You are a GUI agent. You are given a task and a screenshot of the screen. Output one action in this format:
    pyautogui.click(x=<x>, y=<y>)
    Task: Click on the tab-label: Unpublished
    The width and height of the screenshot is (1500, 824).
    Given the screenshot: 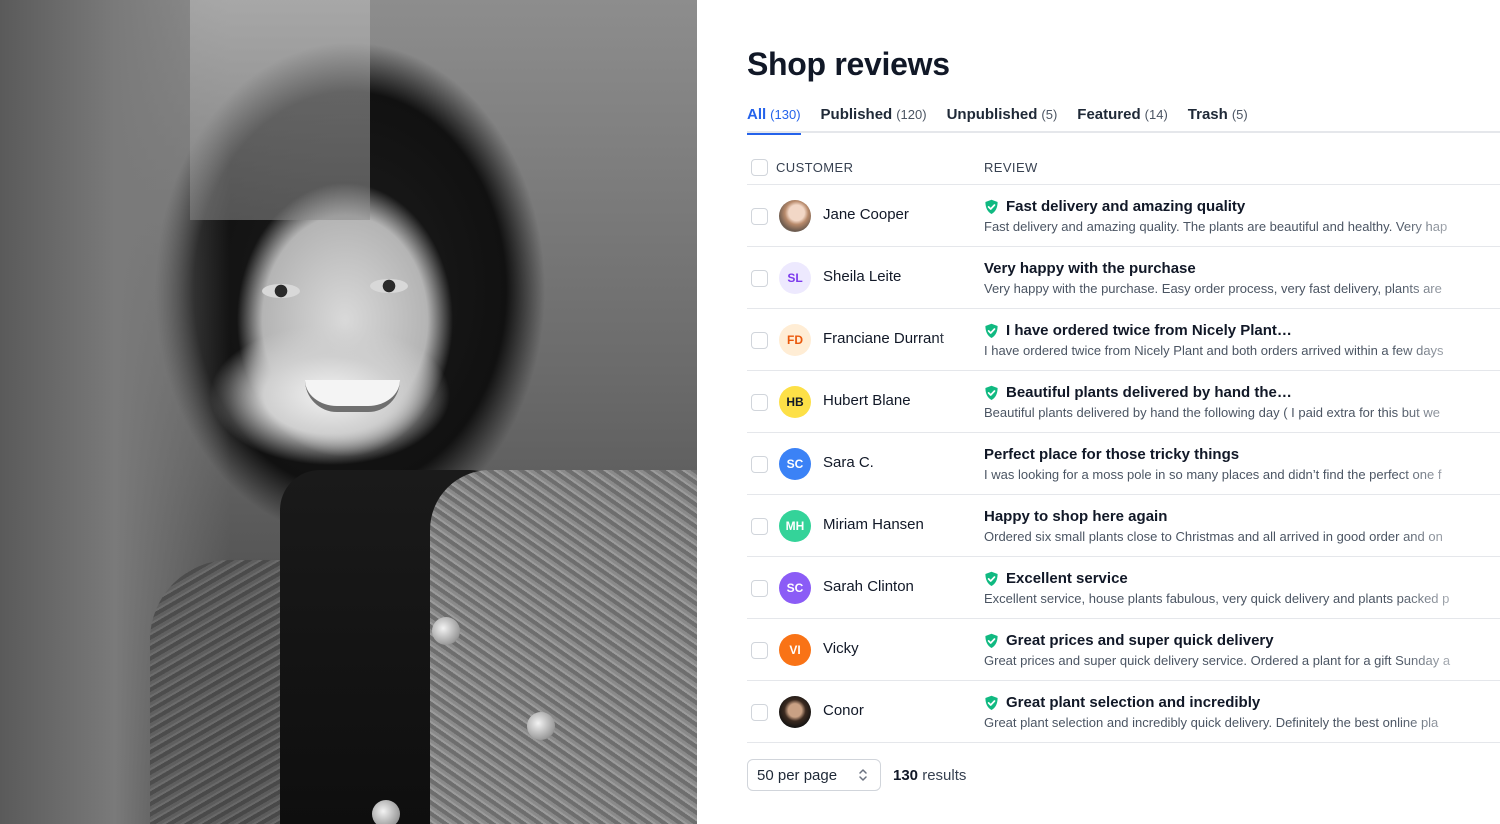 What is the action you would take?
    pyautogui.click(x=992, y=114)
    